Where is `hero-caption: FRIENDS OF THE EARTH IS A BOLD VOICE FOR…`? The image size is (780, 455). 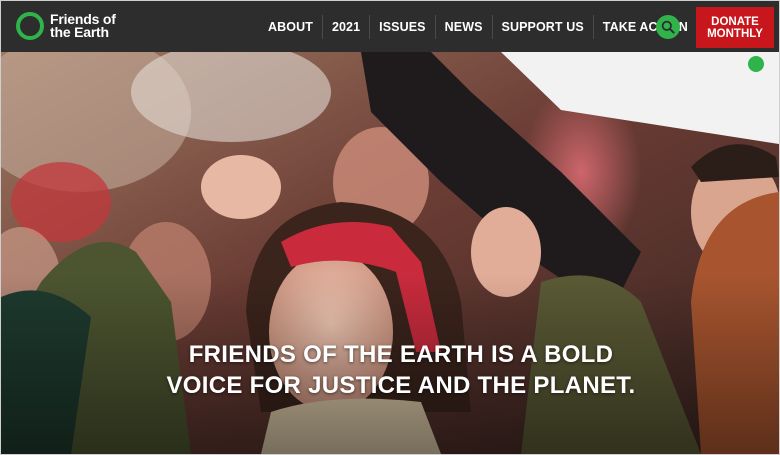 hero-caption: FRIENDS OF THE EARTH IS A BOLD VOICE FOR… is located at coordinates (401, 370).